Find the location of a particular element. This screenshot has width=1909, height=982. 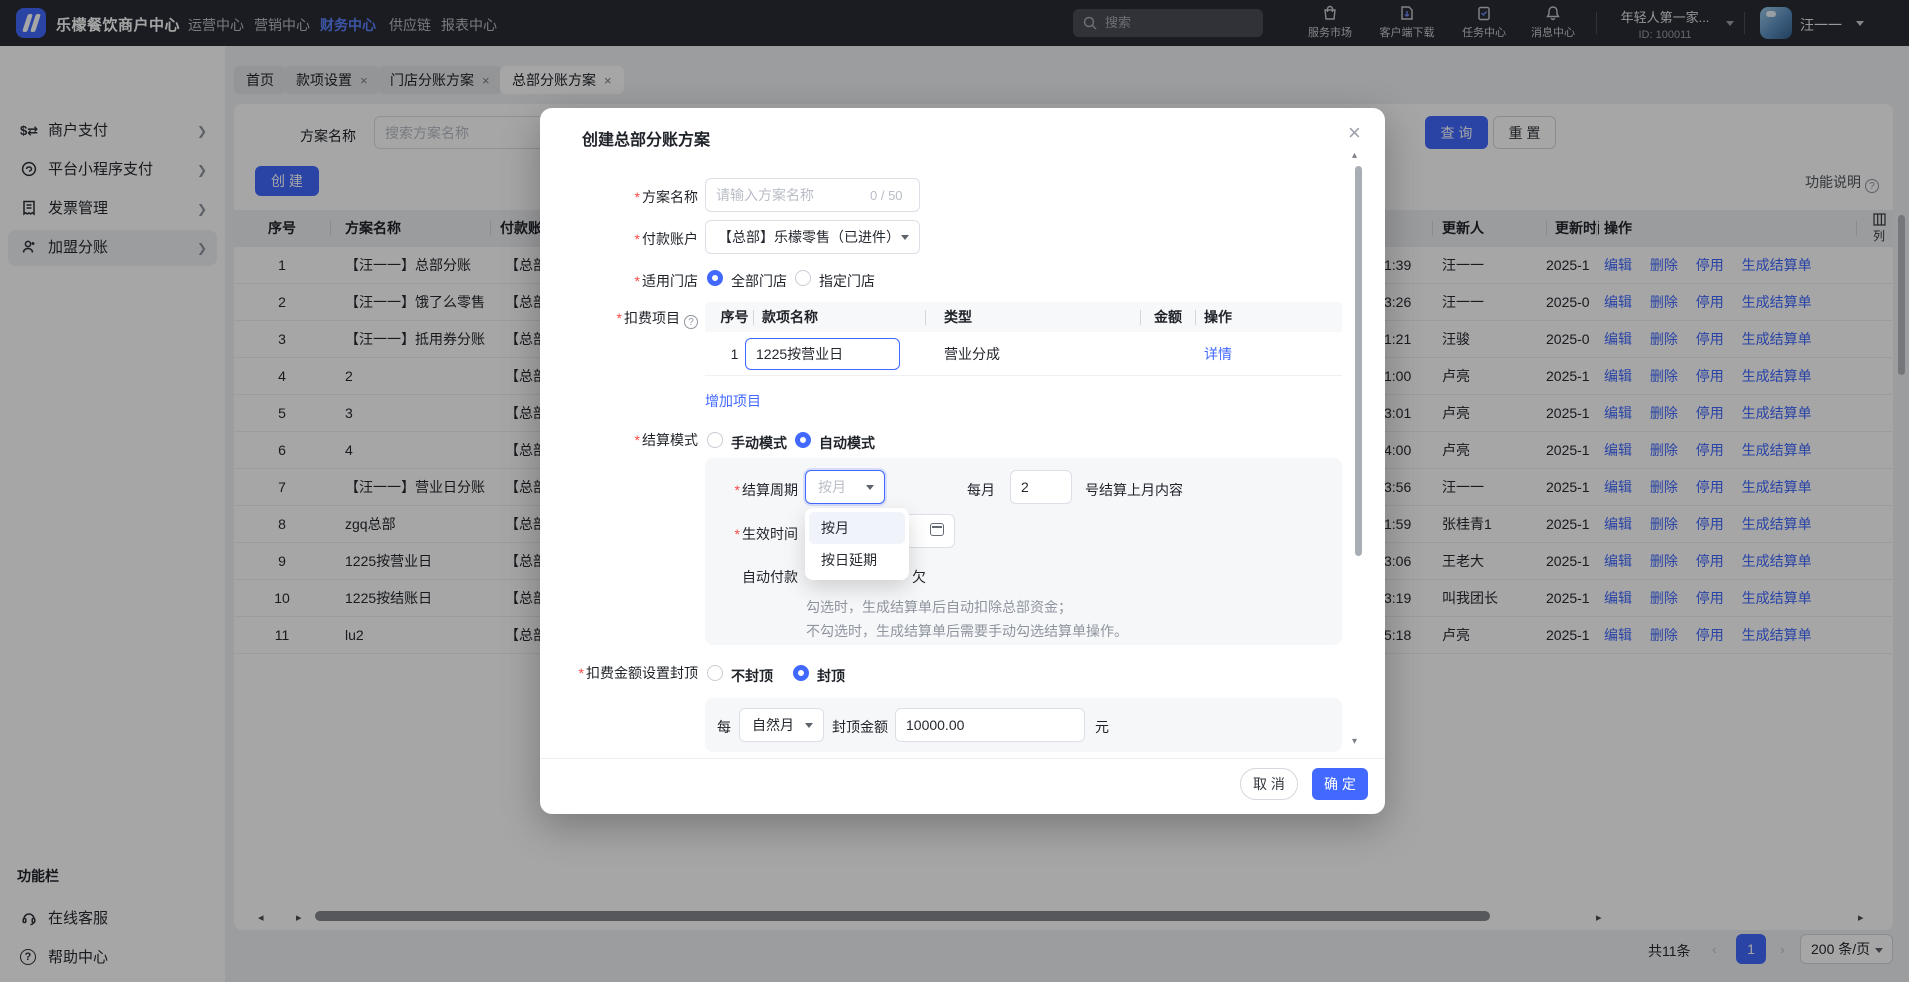

auto-pay-label: 自动付款 is located at coordinates (770, 577).